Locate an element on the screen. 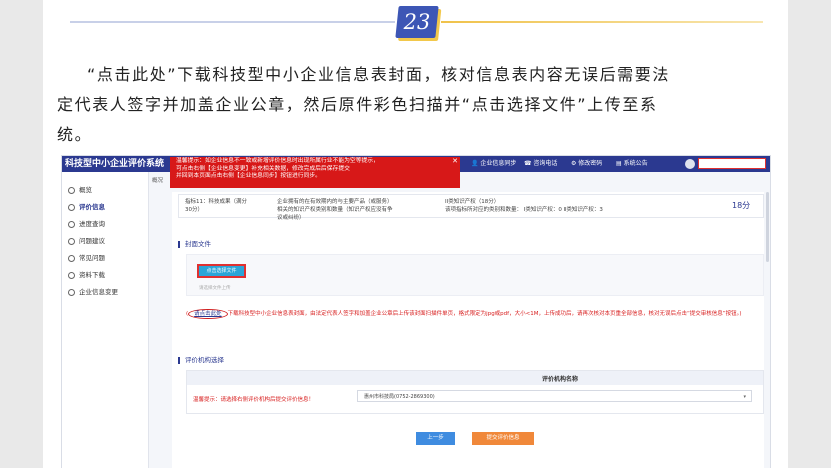 This screenshot has height=468, width=831. selected-institution: 惠州市科技局(0752-2869300) is located at coordinates (399, 397).